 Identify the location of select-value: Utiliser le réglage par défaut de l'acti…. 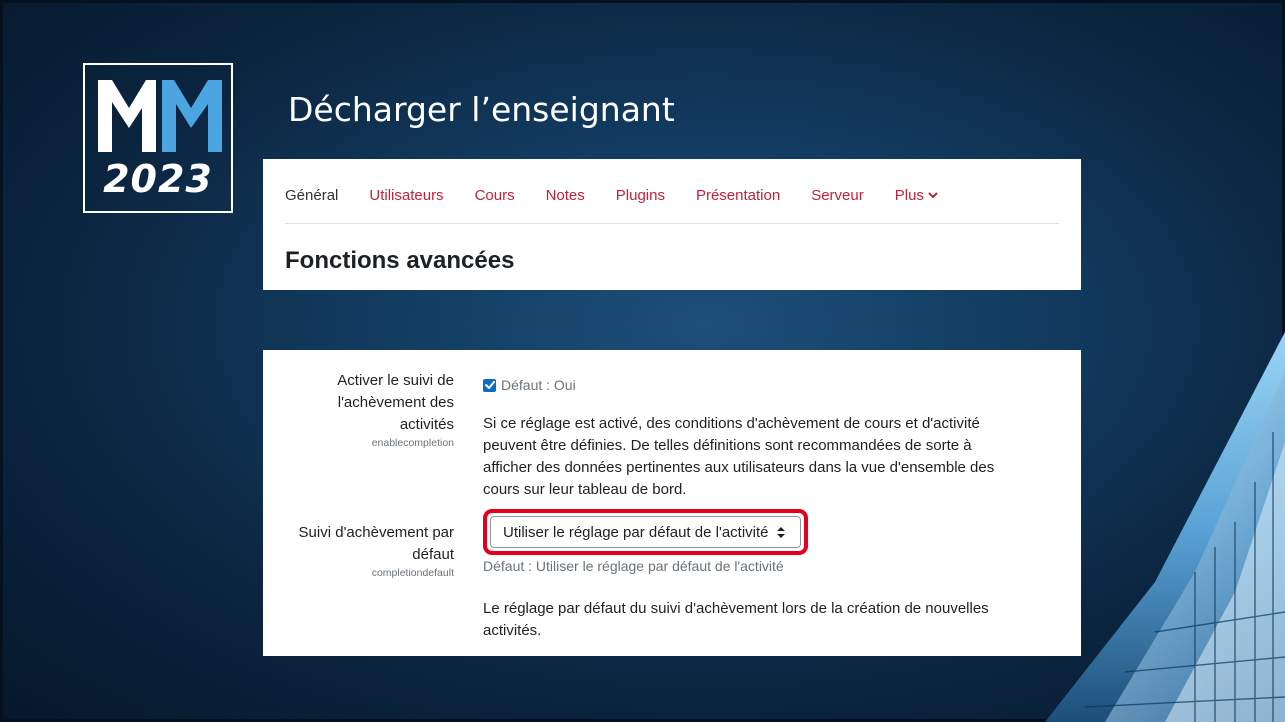
(636, 532).